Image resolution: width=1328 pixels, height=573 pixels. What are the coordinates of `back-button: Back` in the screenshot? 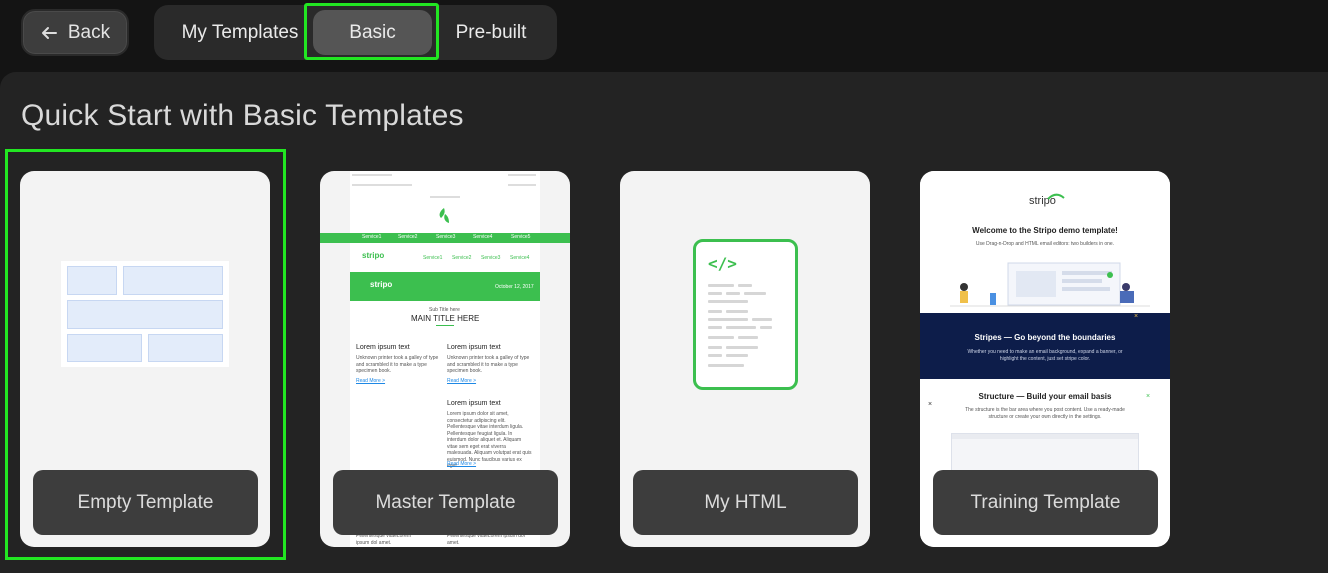 It's located at (75, 32).